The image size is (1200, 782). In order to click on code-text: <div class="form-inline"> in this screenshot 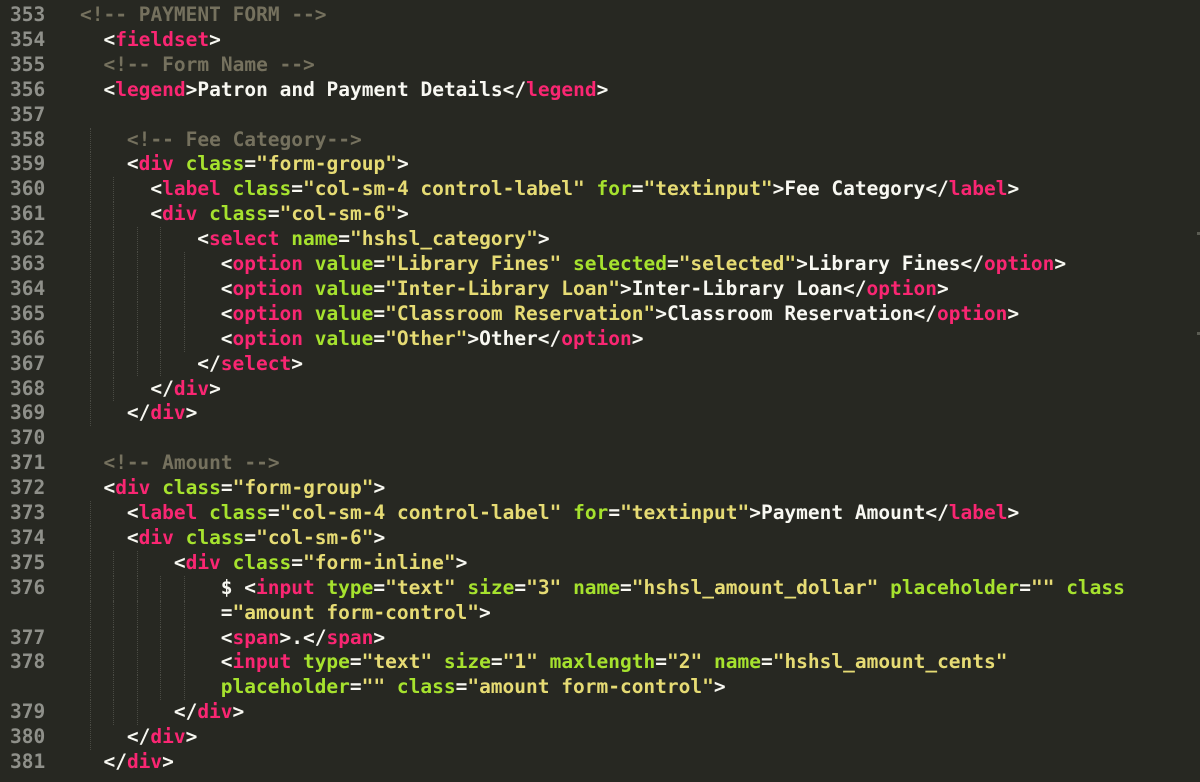, I will do `click(321, 563)`.